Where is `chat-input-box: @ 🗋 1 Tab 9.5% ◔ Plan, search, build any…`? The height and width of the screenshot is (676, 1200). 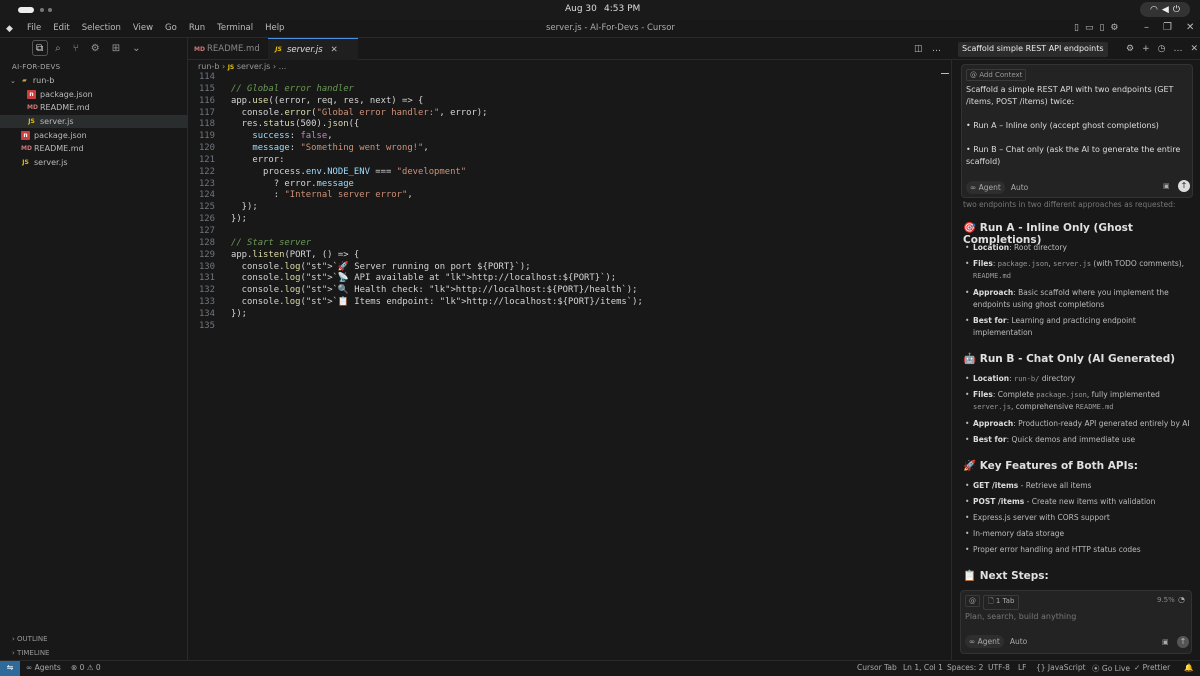
chat-input-box: @ 🗋 1 Tab 9.5% ◔ Plan, search, build any… is located at coordinates (1076, 622).